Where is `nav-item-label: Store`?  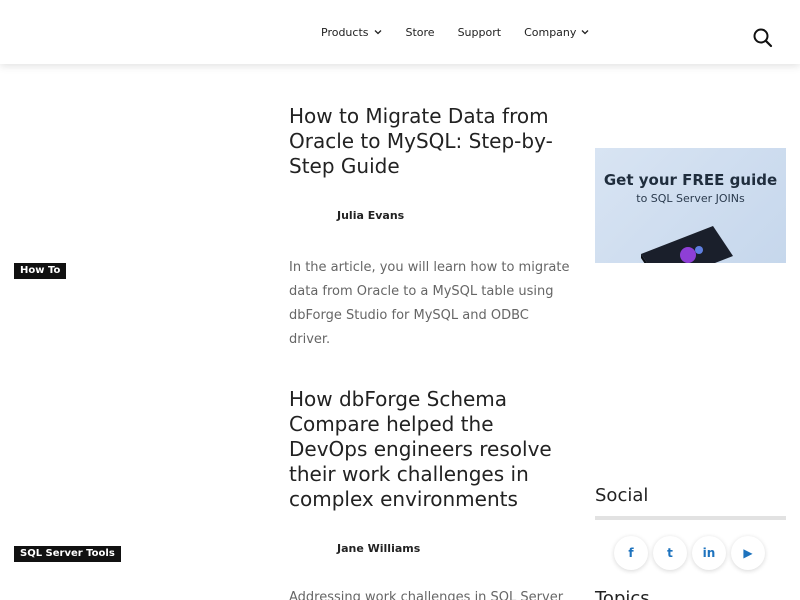
nav-item-label: Store is located at coordinates (420, 32).